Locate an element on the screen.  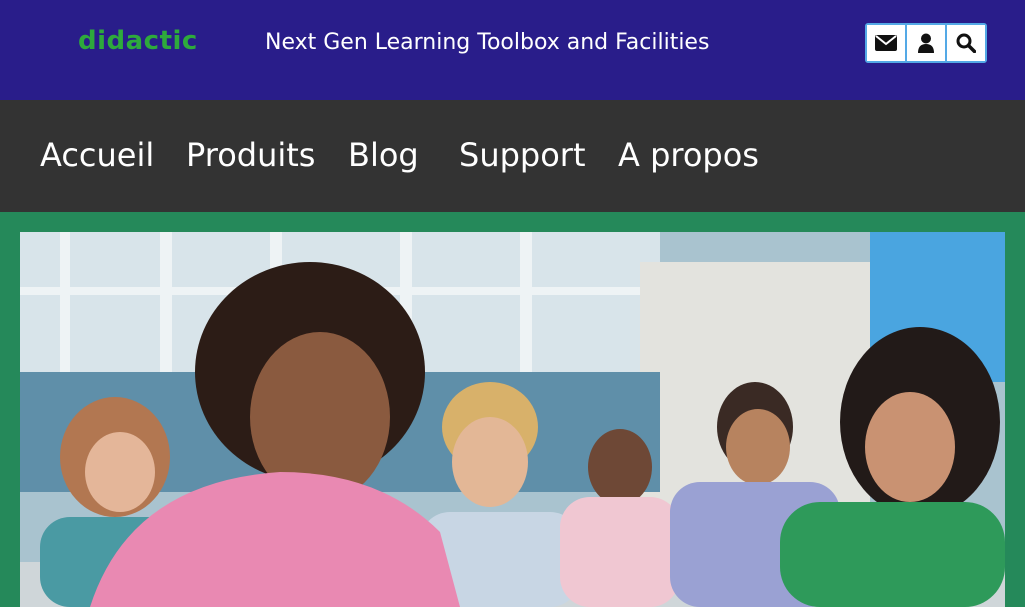
nav-item-a-propos: A propos is located at coordinates (688, 155).